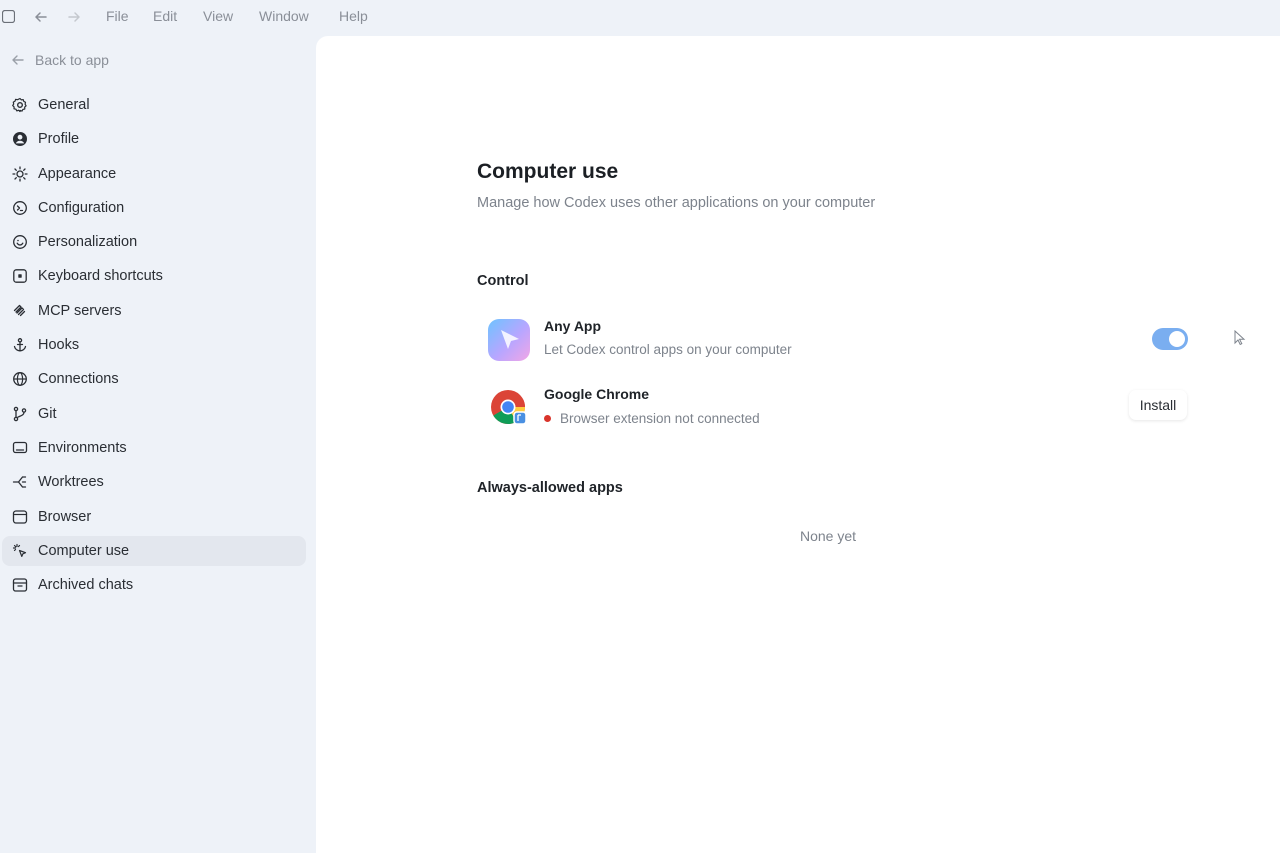 Image resolution: width=1280 pixels, height=853 pixels. I want to click on menu-help: Help, so click(353, 16).